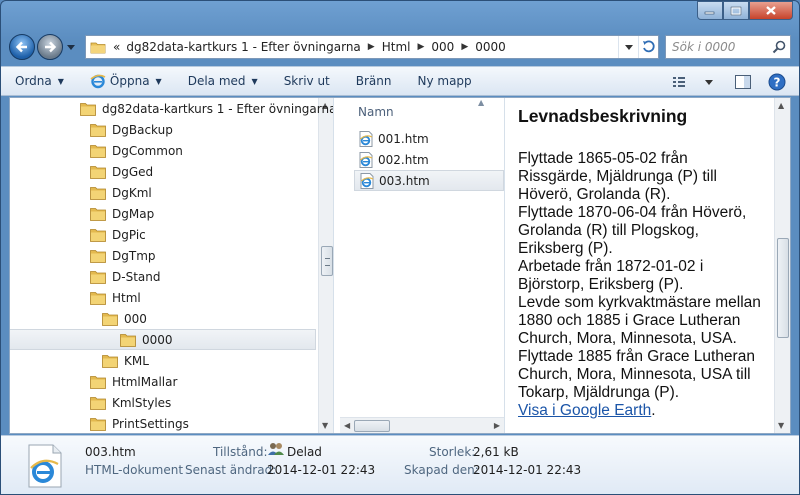  What do you see at coordinates (243, 47) in the screenshot?
I see `breadcrumb-root: dg82data-kartkurs 1 - Efter övningarna` at bounding box center [243, 47].